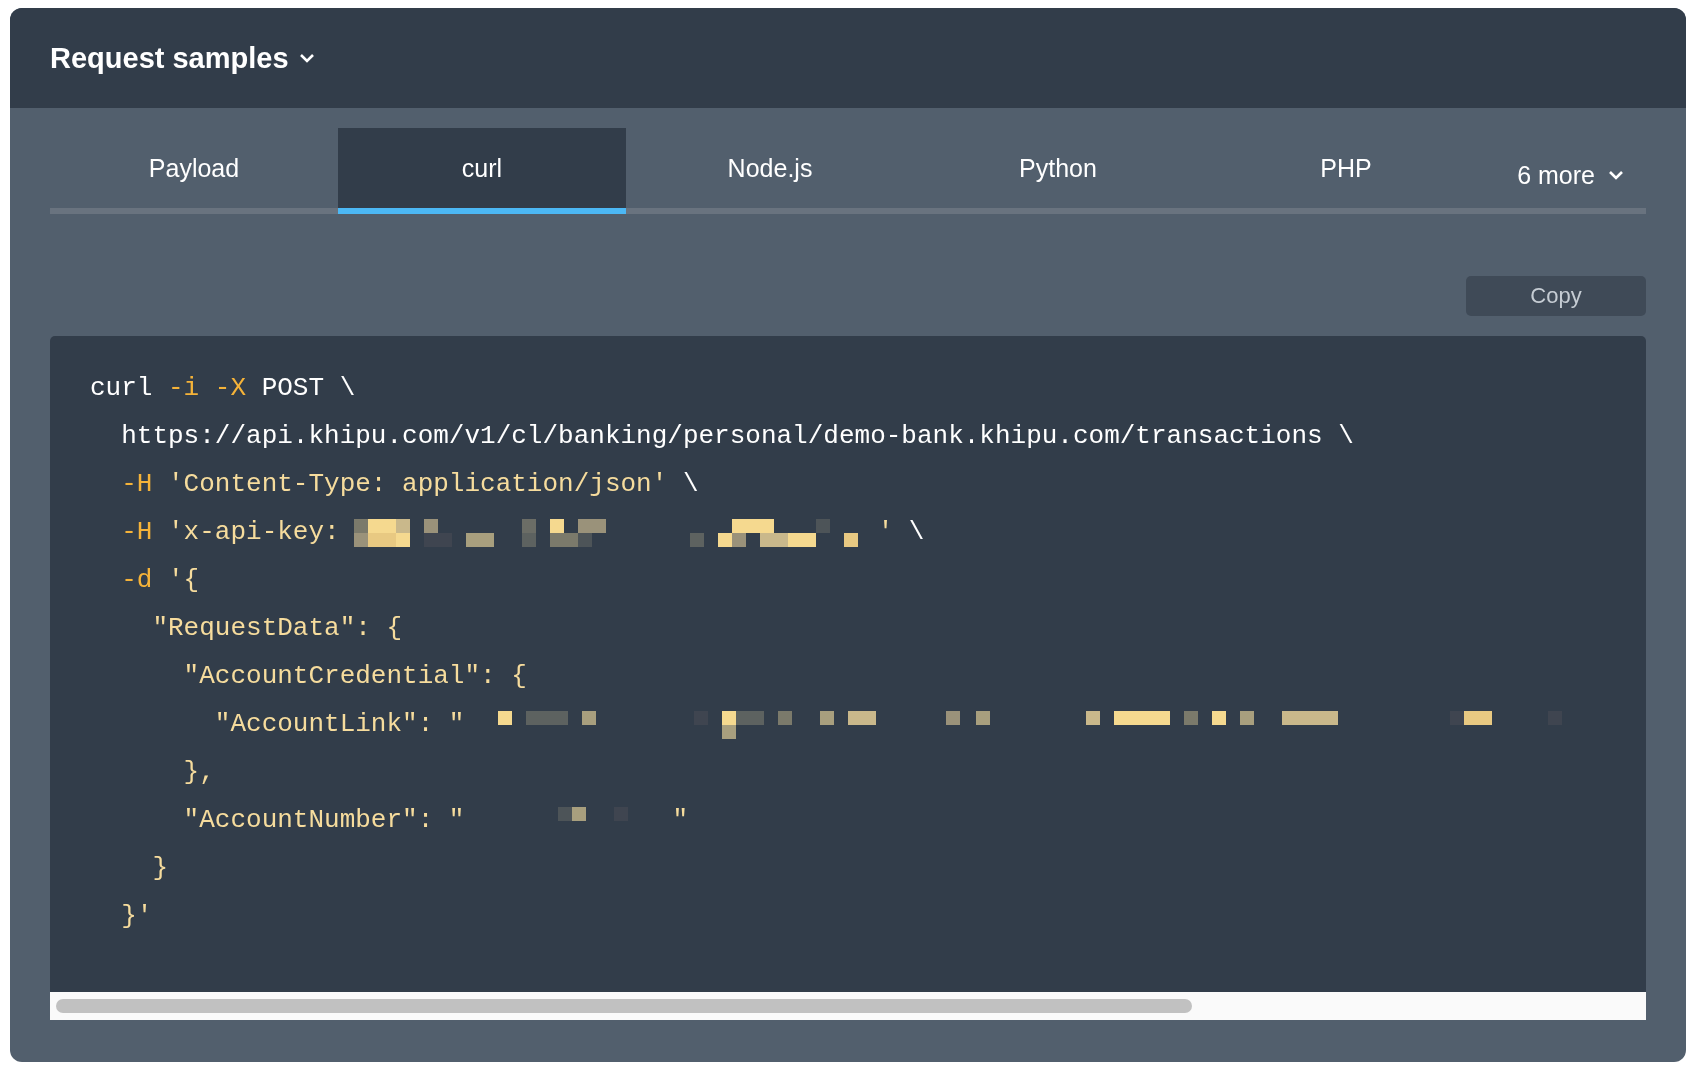  What do you see at coordinates (136, 916) in the screenshot?
I see `code-text: }'` at bounding box center [136, 916].